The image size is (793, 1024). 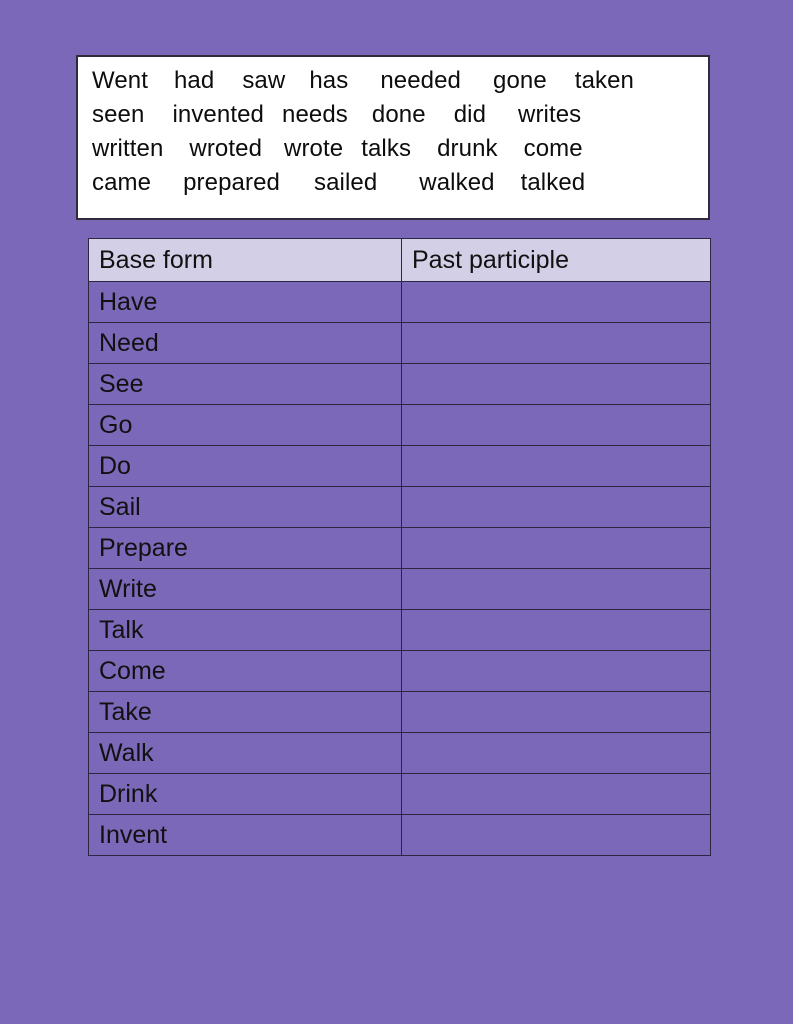 What do you see at coordinates (245, 835) in the screenshot?
I see `base-form-cell: Invent` at bounding box center [245, 835].